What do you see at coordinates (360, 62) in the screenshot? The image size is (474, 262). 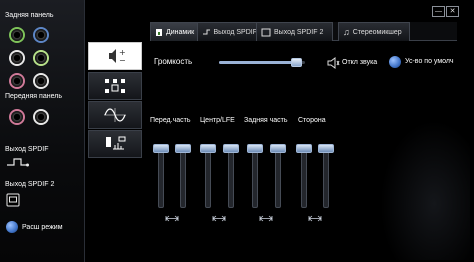 I see `mute-label: Откл звука` at bounding box center [360, 62].